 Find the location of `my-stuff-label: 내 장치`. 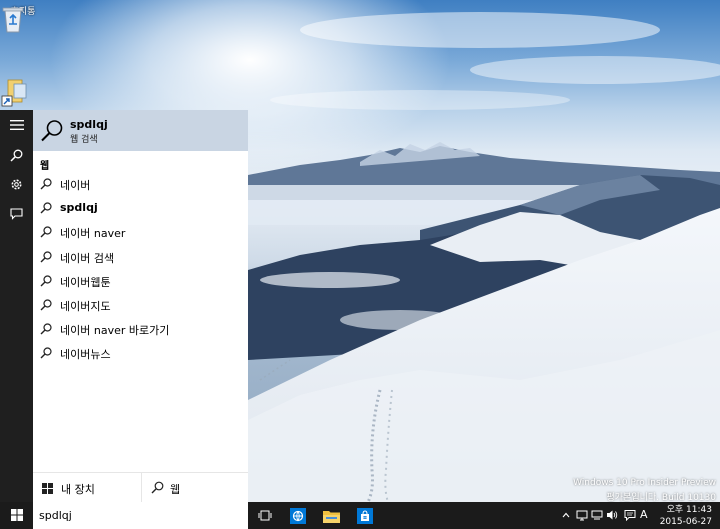

my-stuff-label: 내 장치 is located at coordinates (78, 489).